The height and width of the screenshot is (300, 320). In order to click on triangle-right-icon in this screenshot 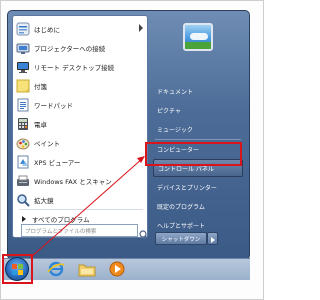, I will do `click(24, 219)`.